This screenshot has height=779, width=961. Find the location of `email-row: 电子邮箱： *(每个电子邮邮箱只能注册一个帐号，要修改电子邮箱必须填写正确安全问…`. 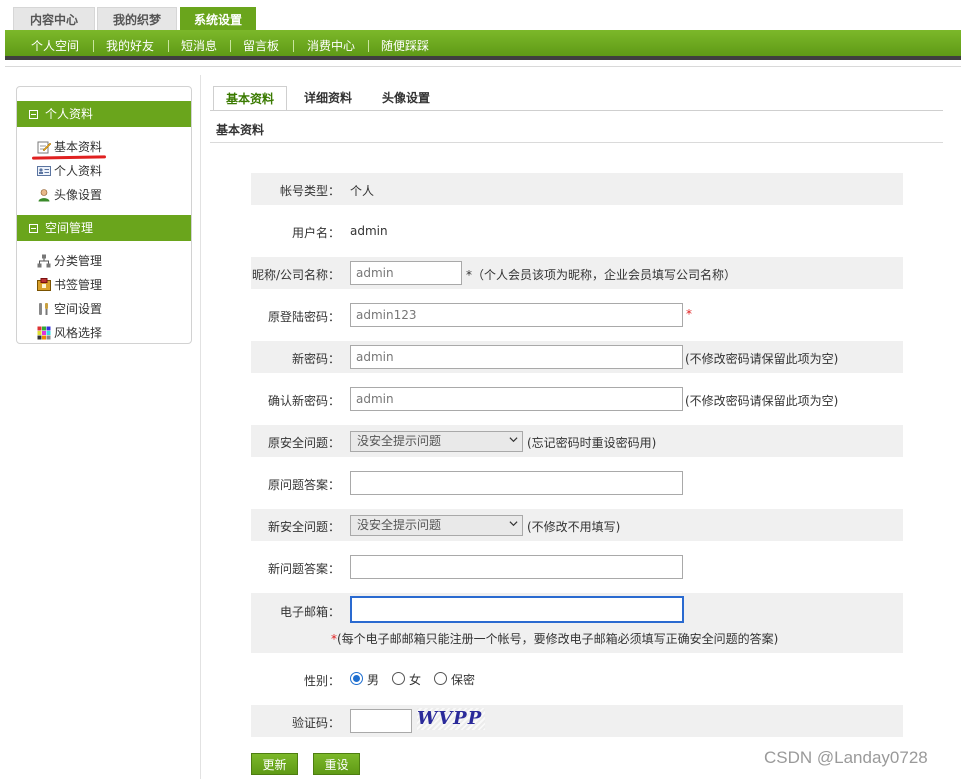

email-row: 电子邮箱： *(每个电子邮邮箱只能注册一个帐号，要修改电子邮箱必须填写正确安全问… is located at coordinates (577, 623).